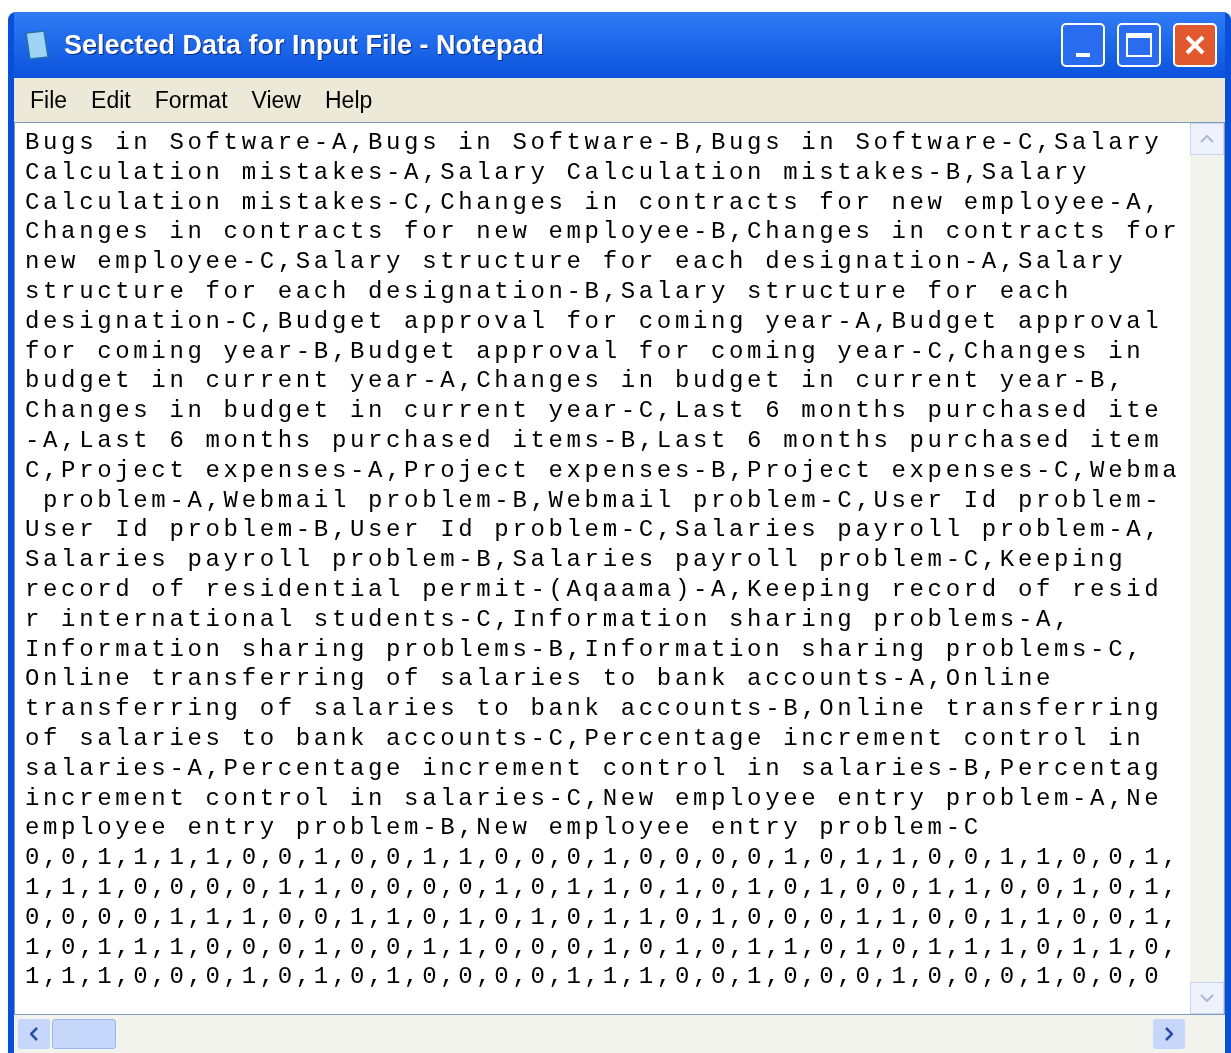 This screenshot has width=1231, height=1053. Describe the element at coordinates (37, 45) in the screenshot. I see `notepad-icon` at that location.